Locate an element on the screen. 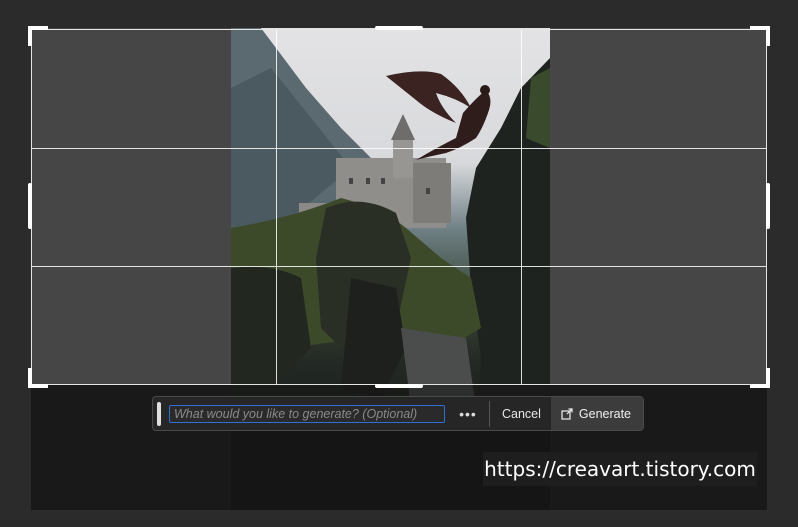 Image resolution: width=798 pixels, height=527 pixels. crop-handle-left is located at coordinates (30, 206).